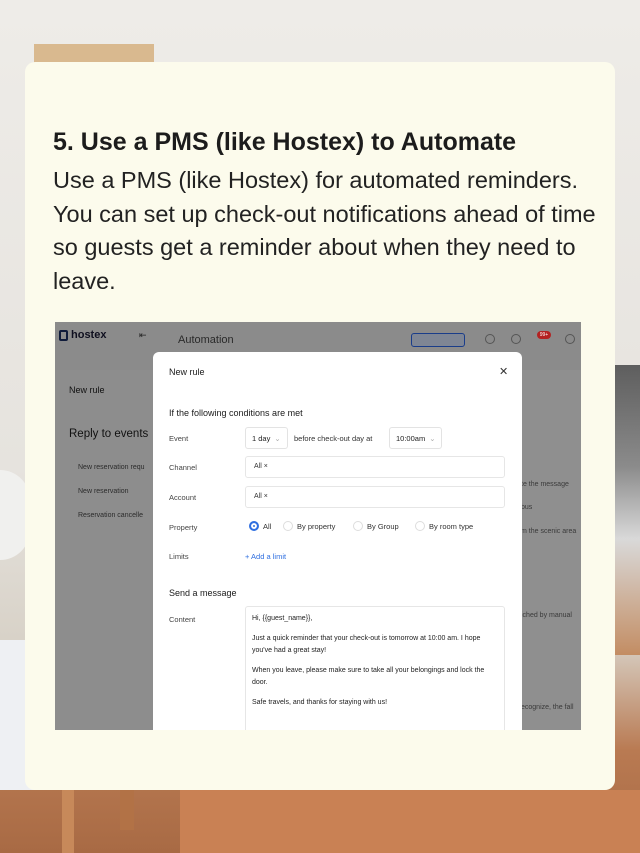 This screenshot has width=640, height=853. I want to click on close-icon: ✕, so click(503, 371).